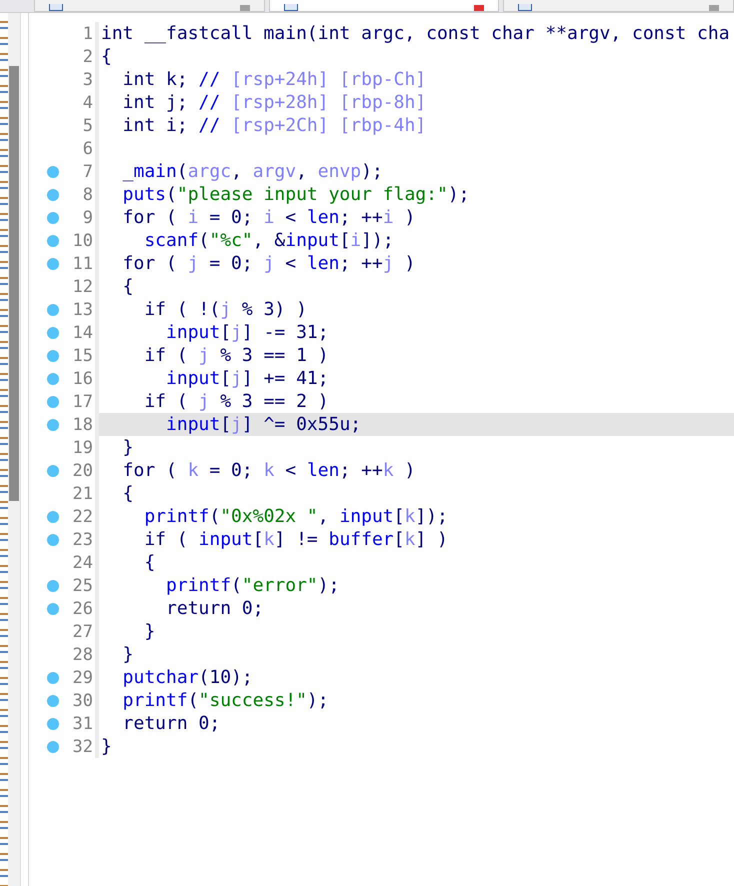 The image size is (734, 886). What do you see at coordinates (269, 470) in the screenshot?
I see `code-line: for ( k = 0; k < len; ++k )` at bounding box center [269, 470].